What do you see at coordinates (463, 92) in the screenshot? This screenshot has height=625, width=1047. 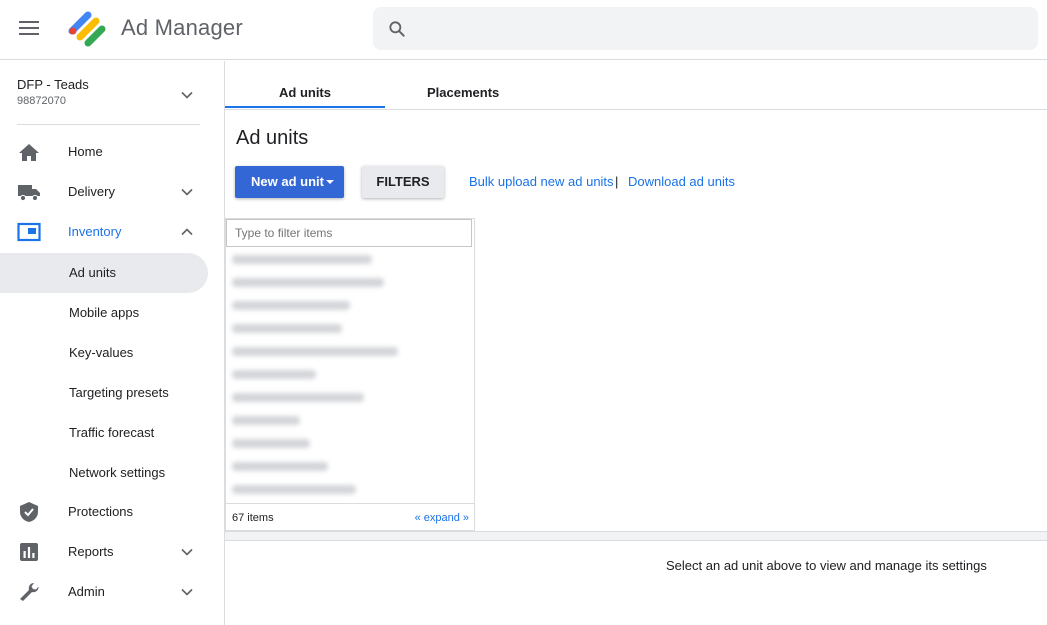 I see `tab-placements: Placements` at bounding box center [463, 92].